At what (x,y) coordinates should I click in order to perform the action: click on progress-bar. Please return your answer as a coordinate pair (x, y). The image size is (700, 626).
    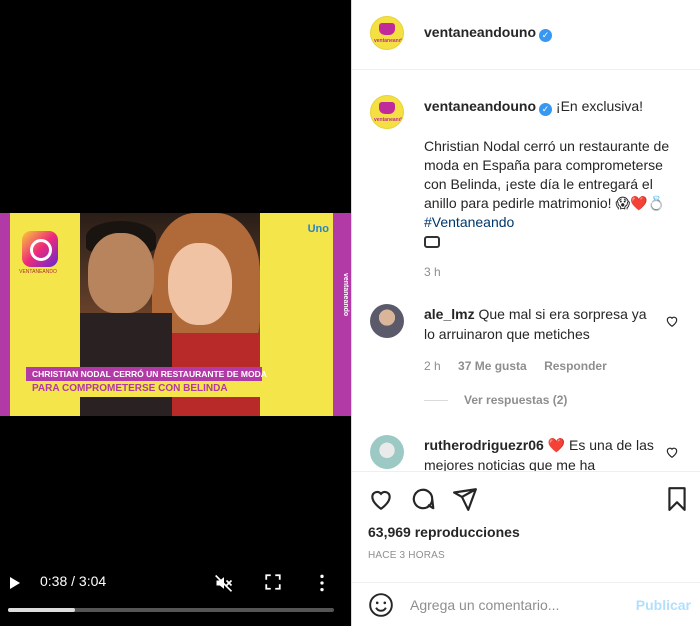
    Looking at the image, I should click on (171, 610).